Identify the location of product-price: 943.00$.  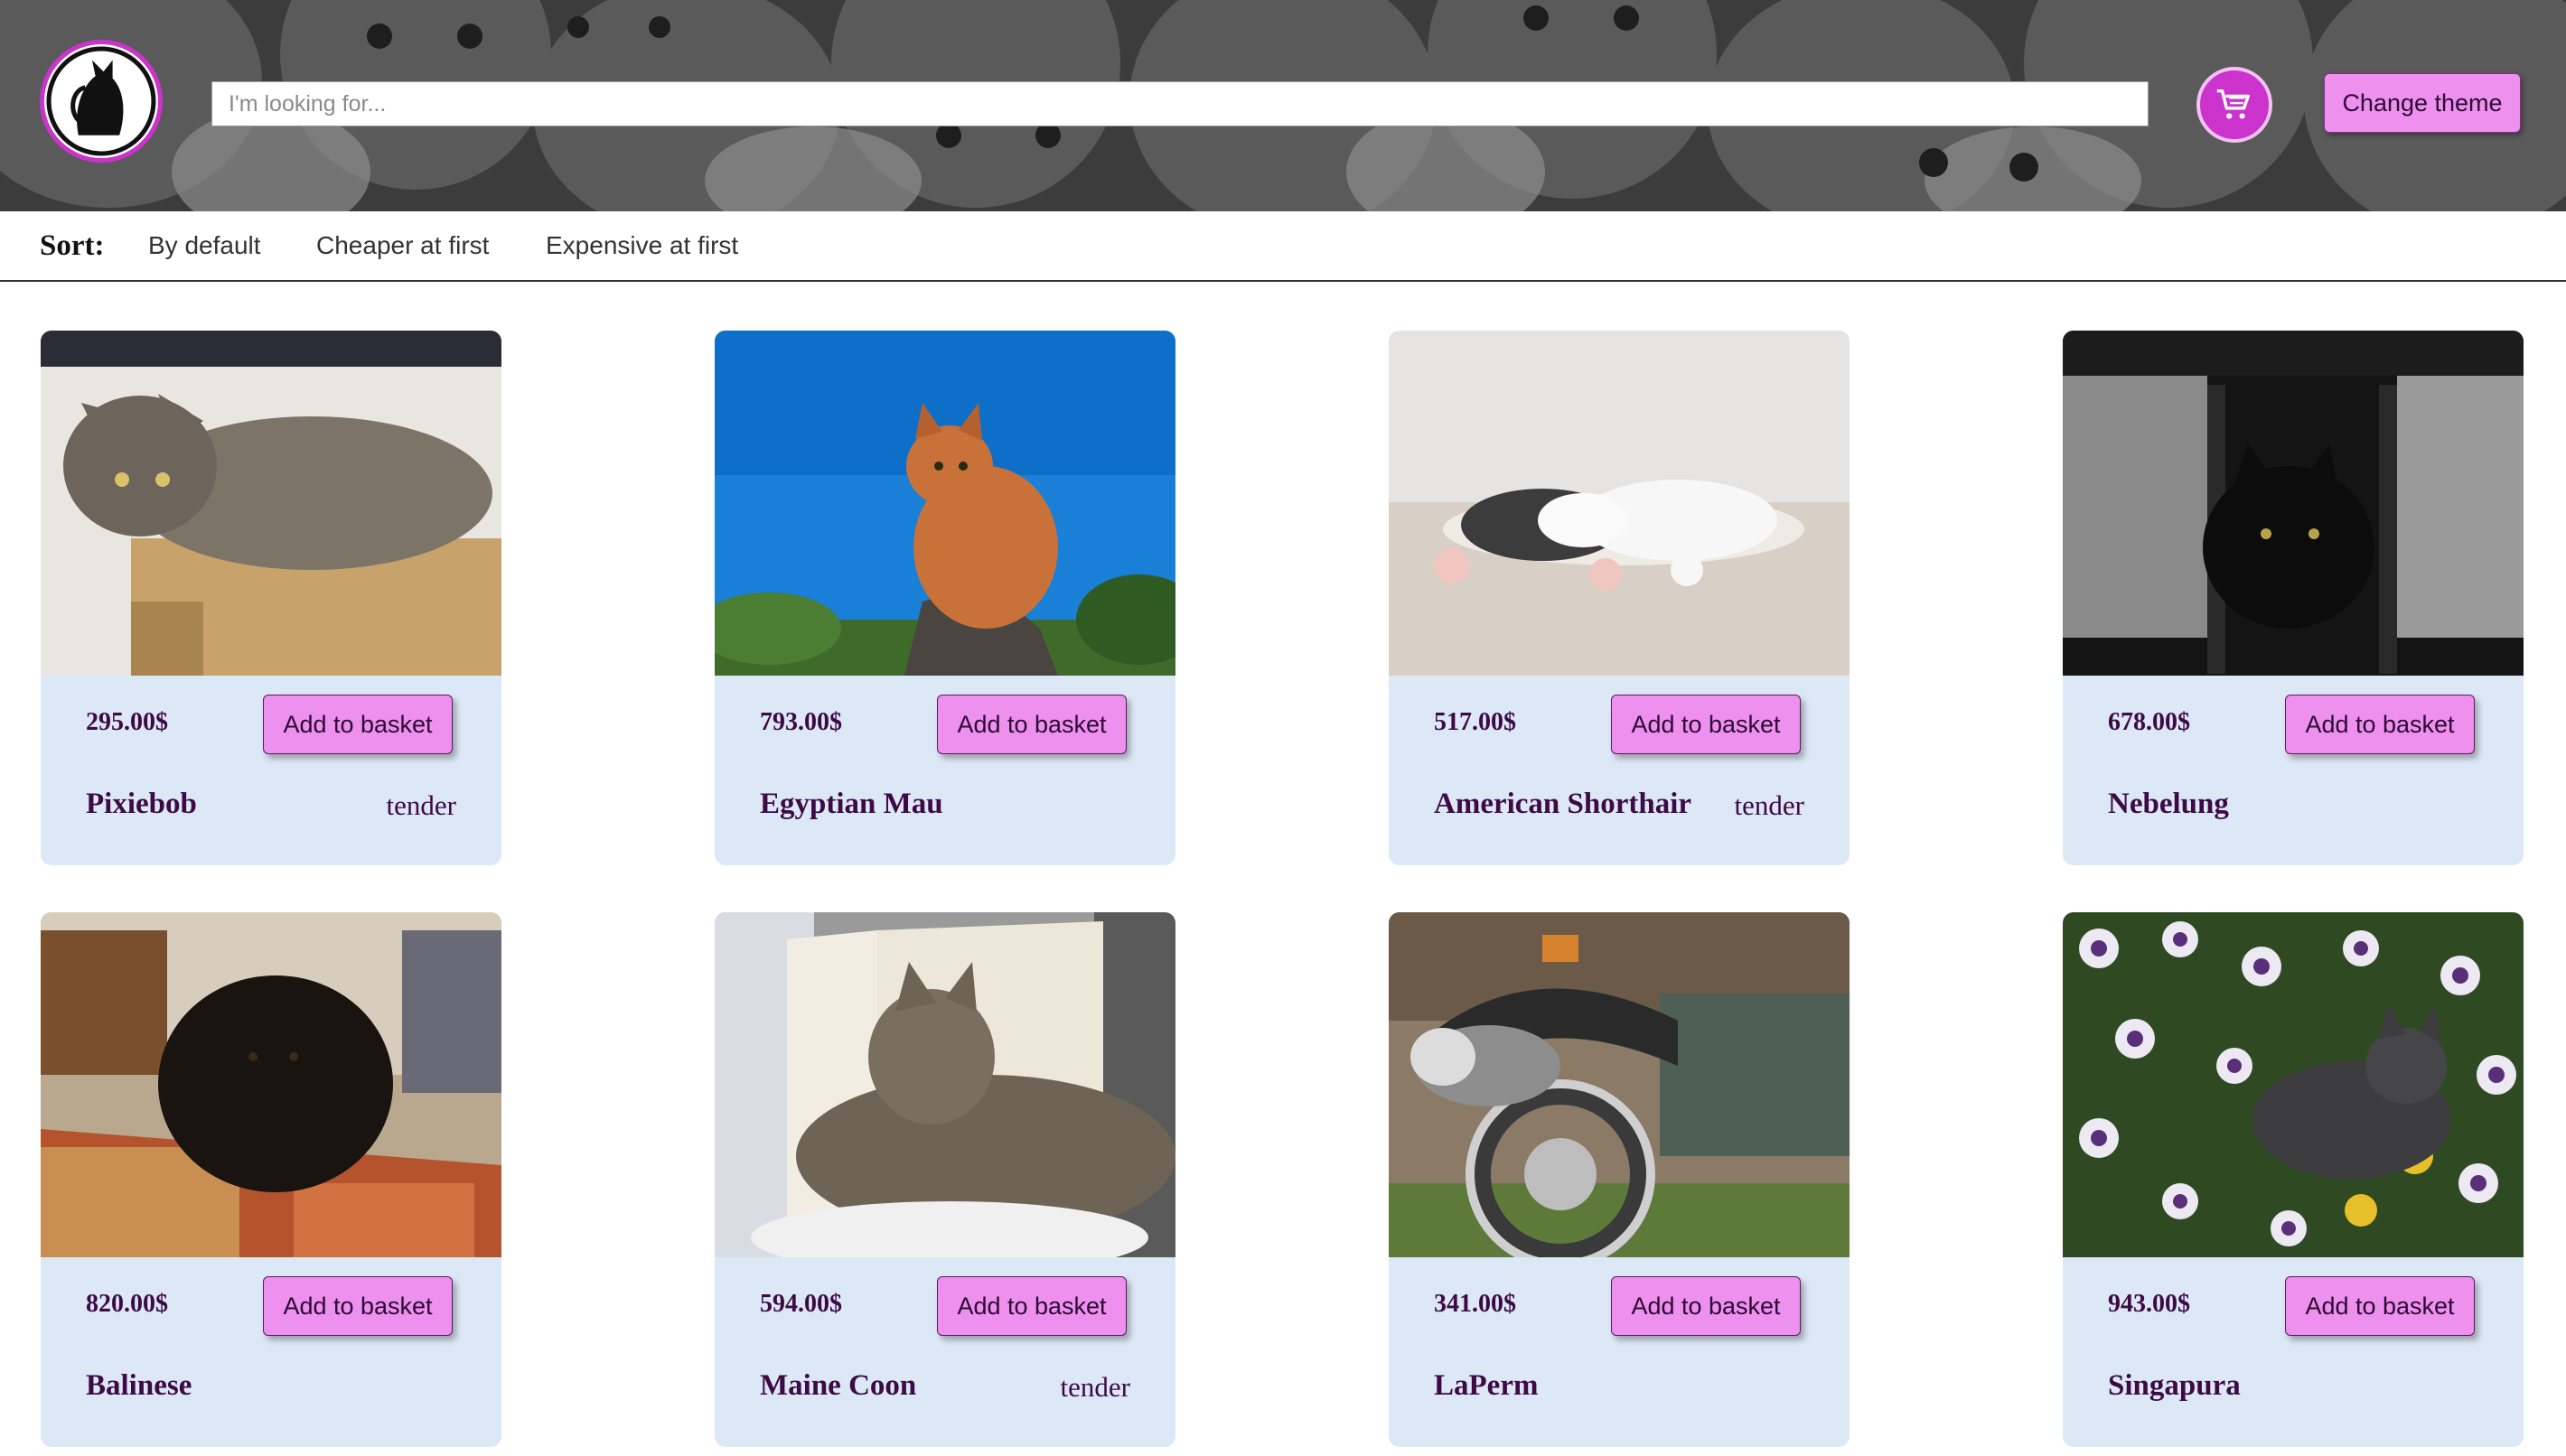
(2149, 1304).